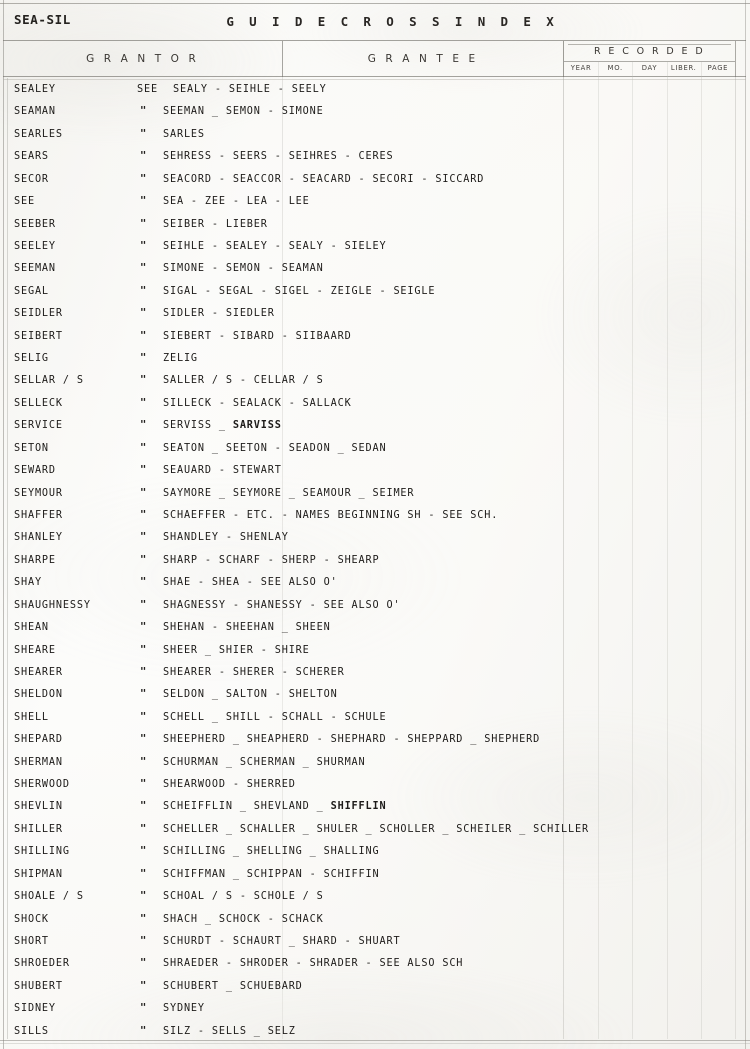 The width and height of the screenshot is (750, 1049). I want to click on grantor-name: SHERMAN, so click(38, 762).